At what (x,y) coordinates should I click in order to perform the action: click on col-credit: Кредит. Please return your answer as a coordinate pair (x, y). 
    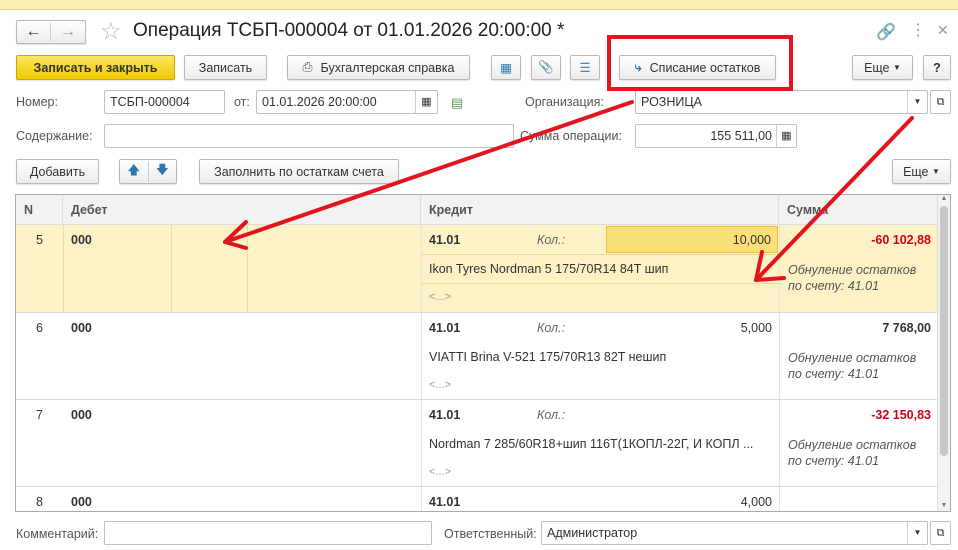
    Looking at the image, I should click on (600, 210).